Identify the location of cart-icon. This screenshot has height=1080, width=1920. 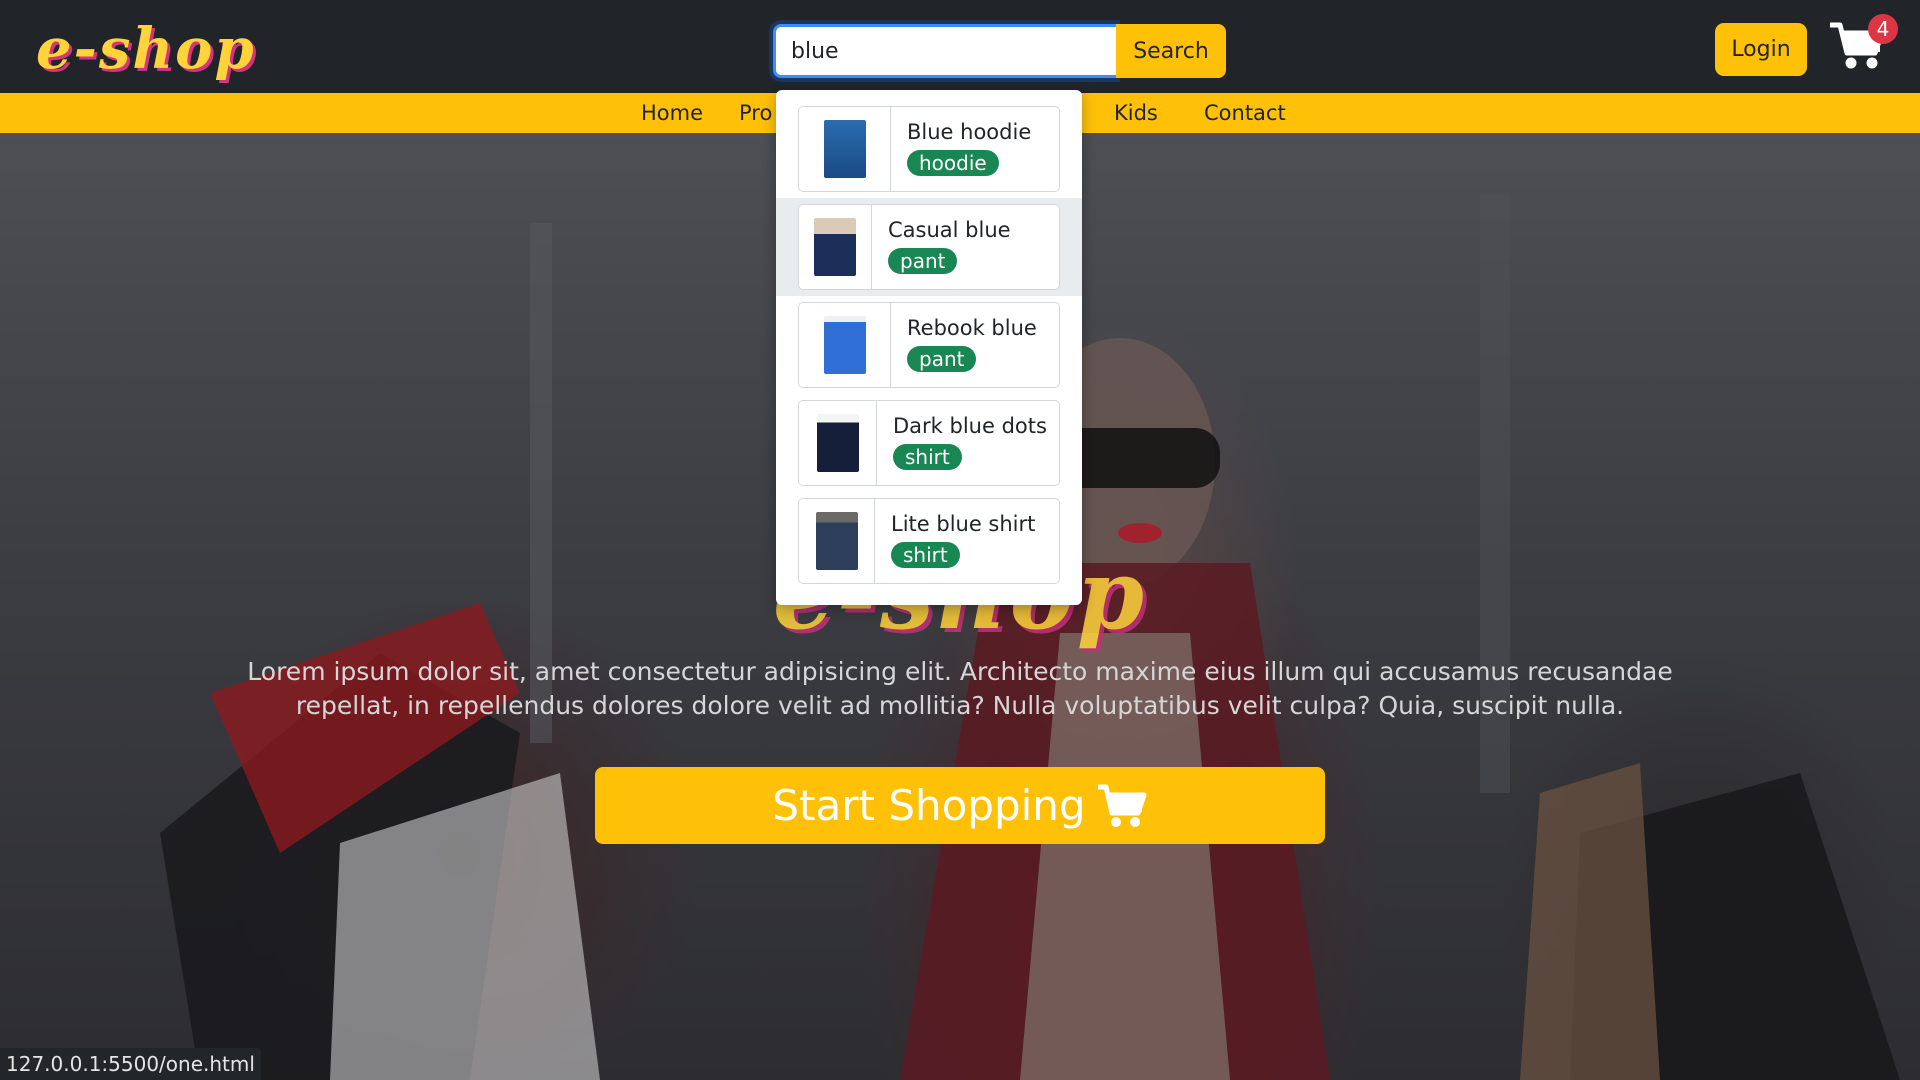
(1122, 805).